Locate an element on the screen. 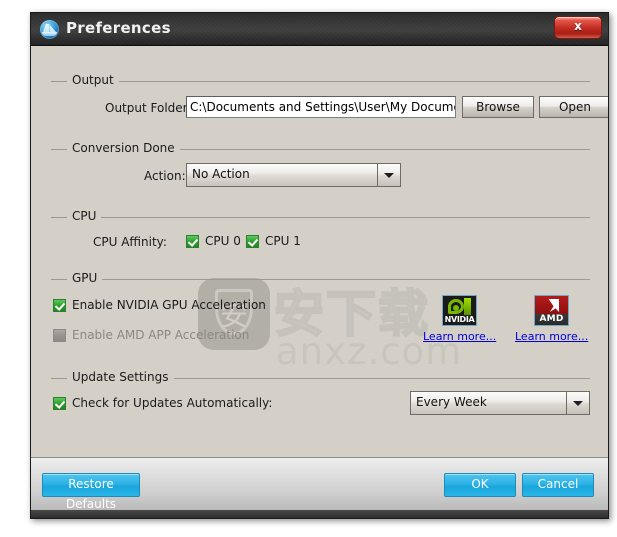  check-updates-row: Check for Updates Automatically: is located at coordinates (162, 403).